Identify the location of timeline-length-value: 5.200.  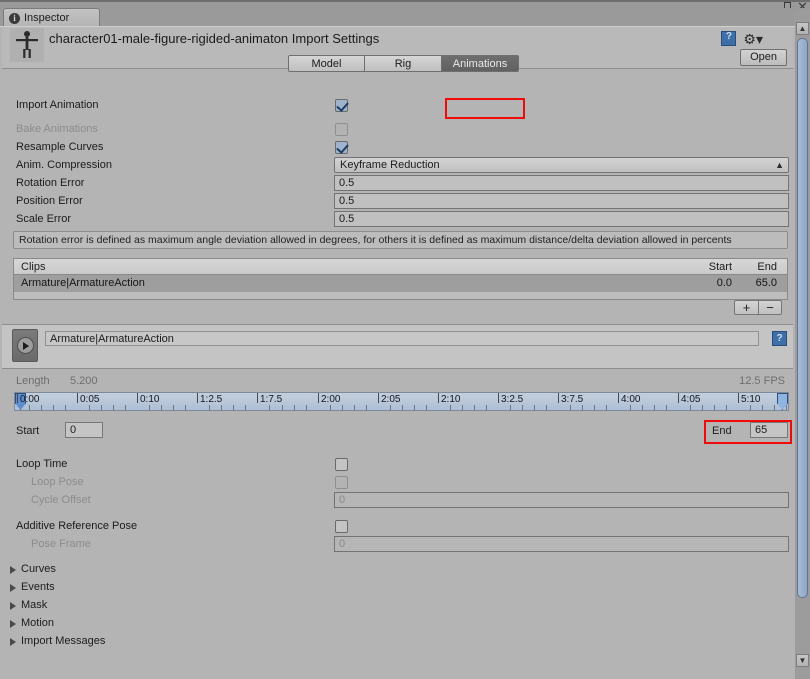
(84, 381).